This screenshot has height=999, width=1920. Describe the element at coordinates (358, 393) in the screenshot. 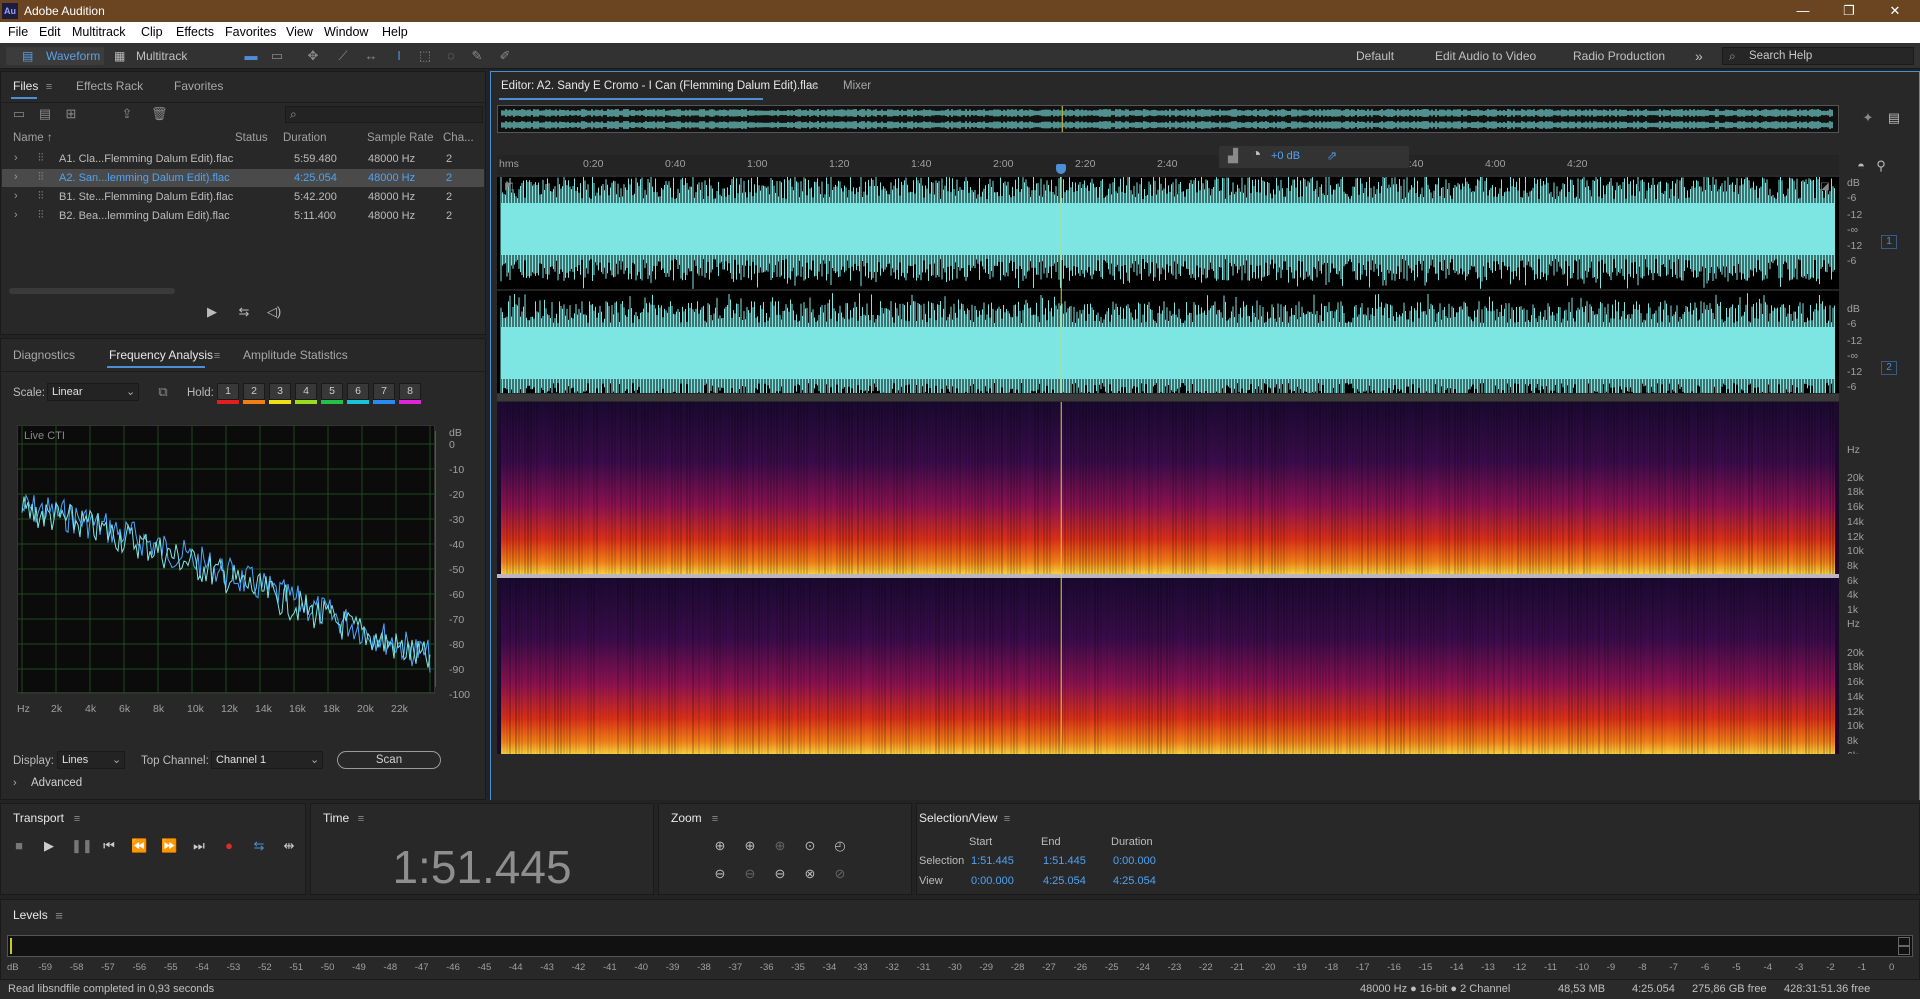

I see `hold-button-6: 6` at that location.